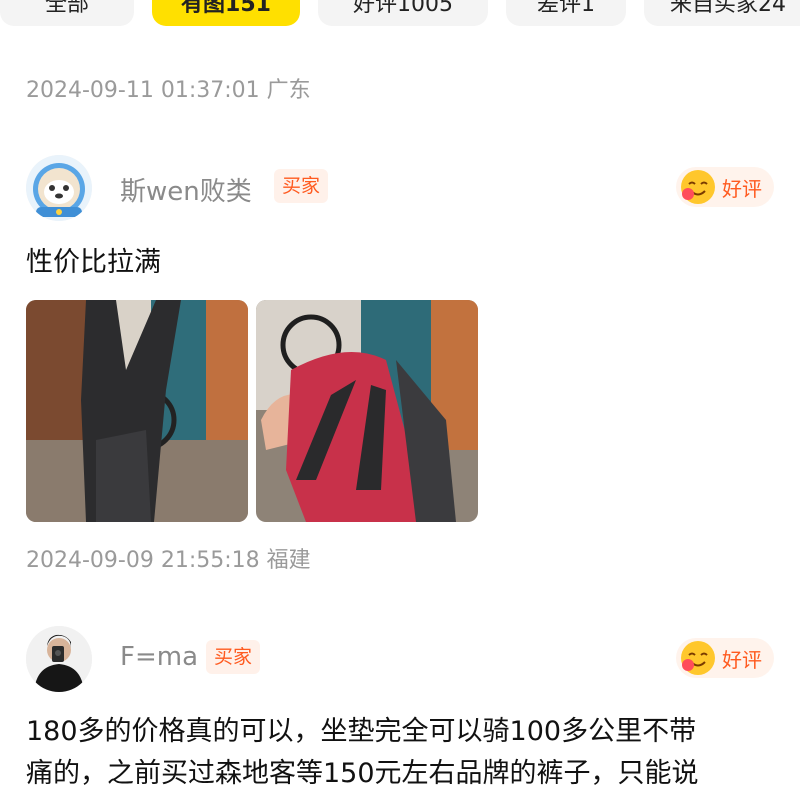 This screenshot has width=800, height=800. I want to click on tab-all: 全部, so click(67, 13).